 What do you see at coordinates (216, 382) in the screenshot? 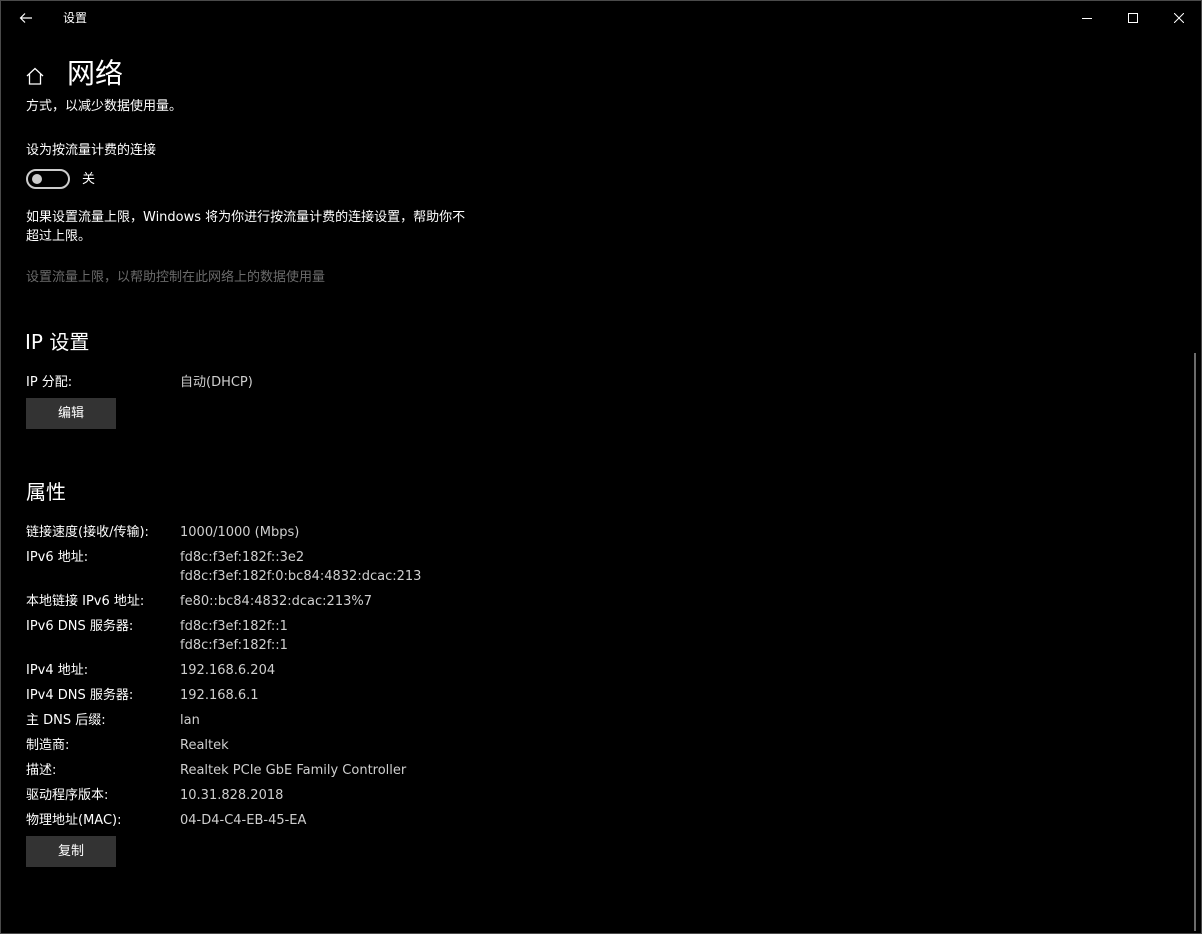
I see `ip-assignment-value: 自动(DHCP)` at bounding box center [216, 382].